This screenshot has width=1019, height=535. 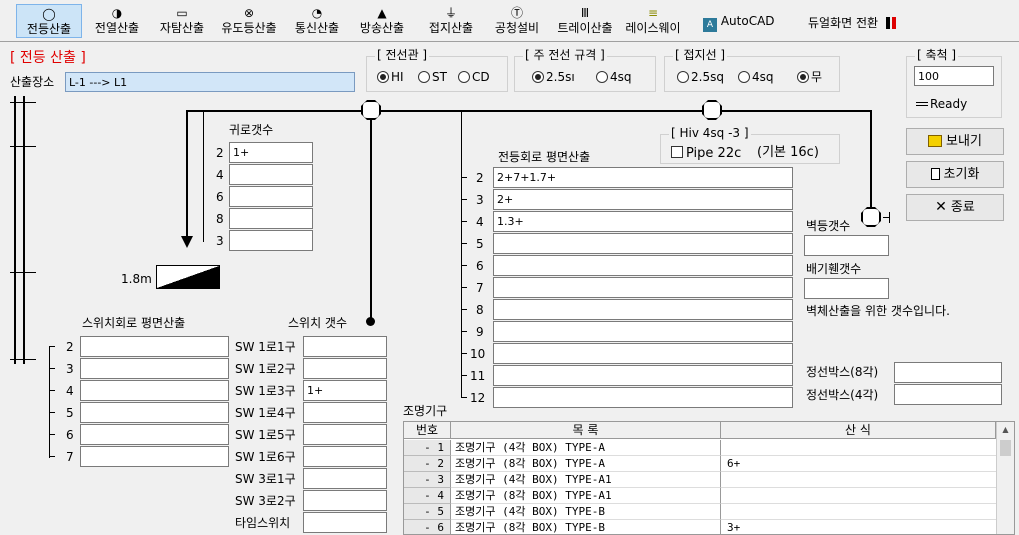 I want to click on tab-grounding: ⏚ 접지산출, so click(x=451, y=21).